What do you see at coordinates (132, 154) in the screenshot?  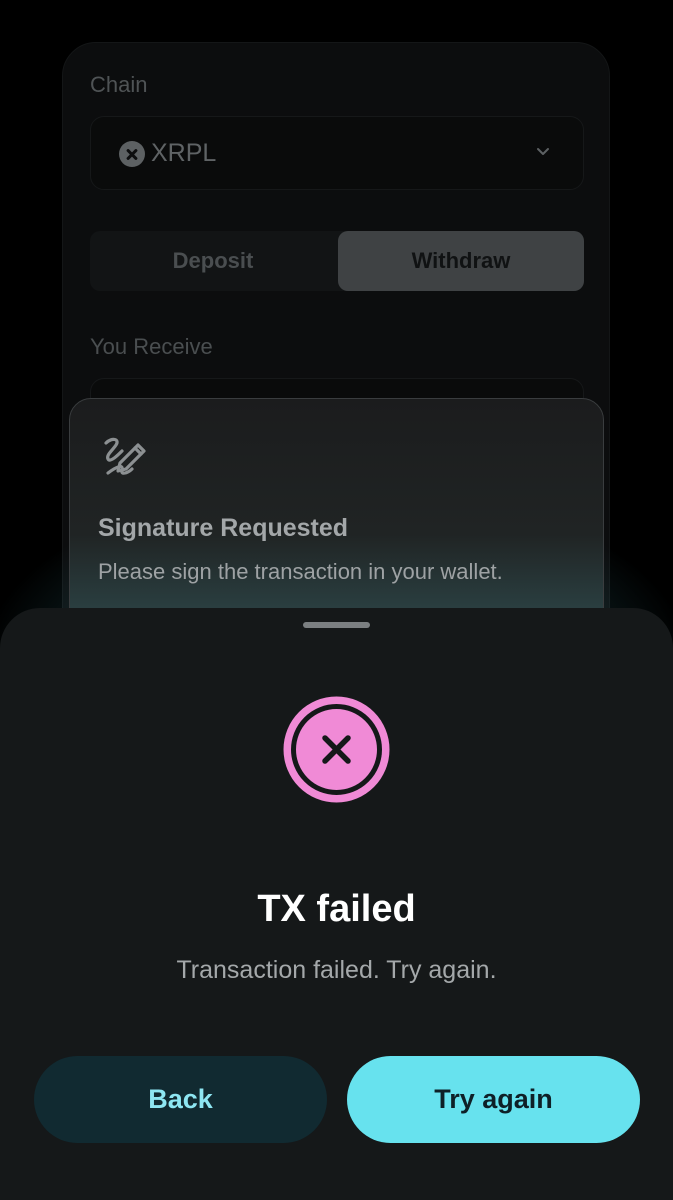 I see `xrpl-logo-icon` at bounding box center [132, 154].